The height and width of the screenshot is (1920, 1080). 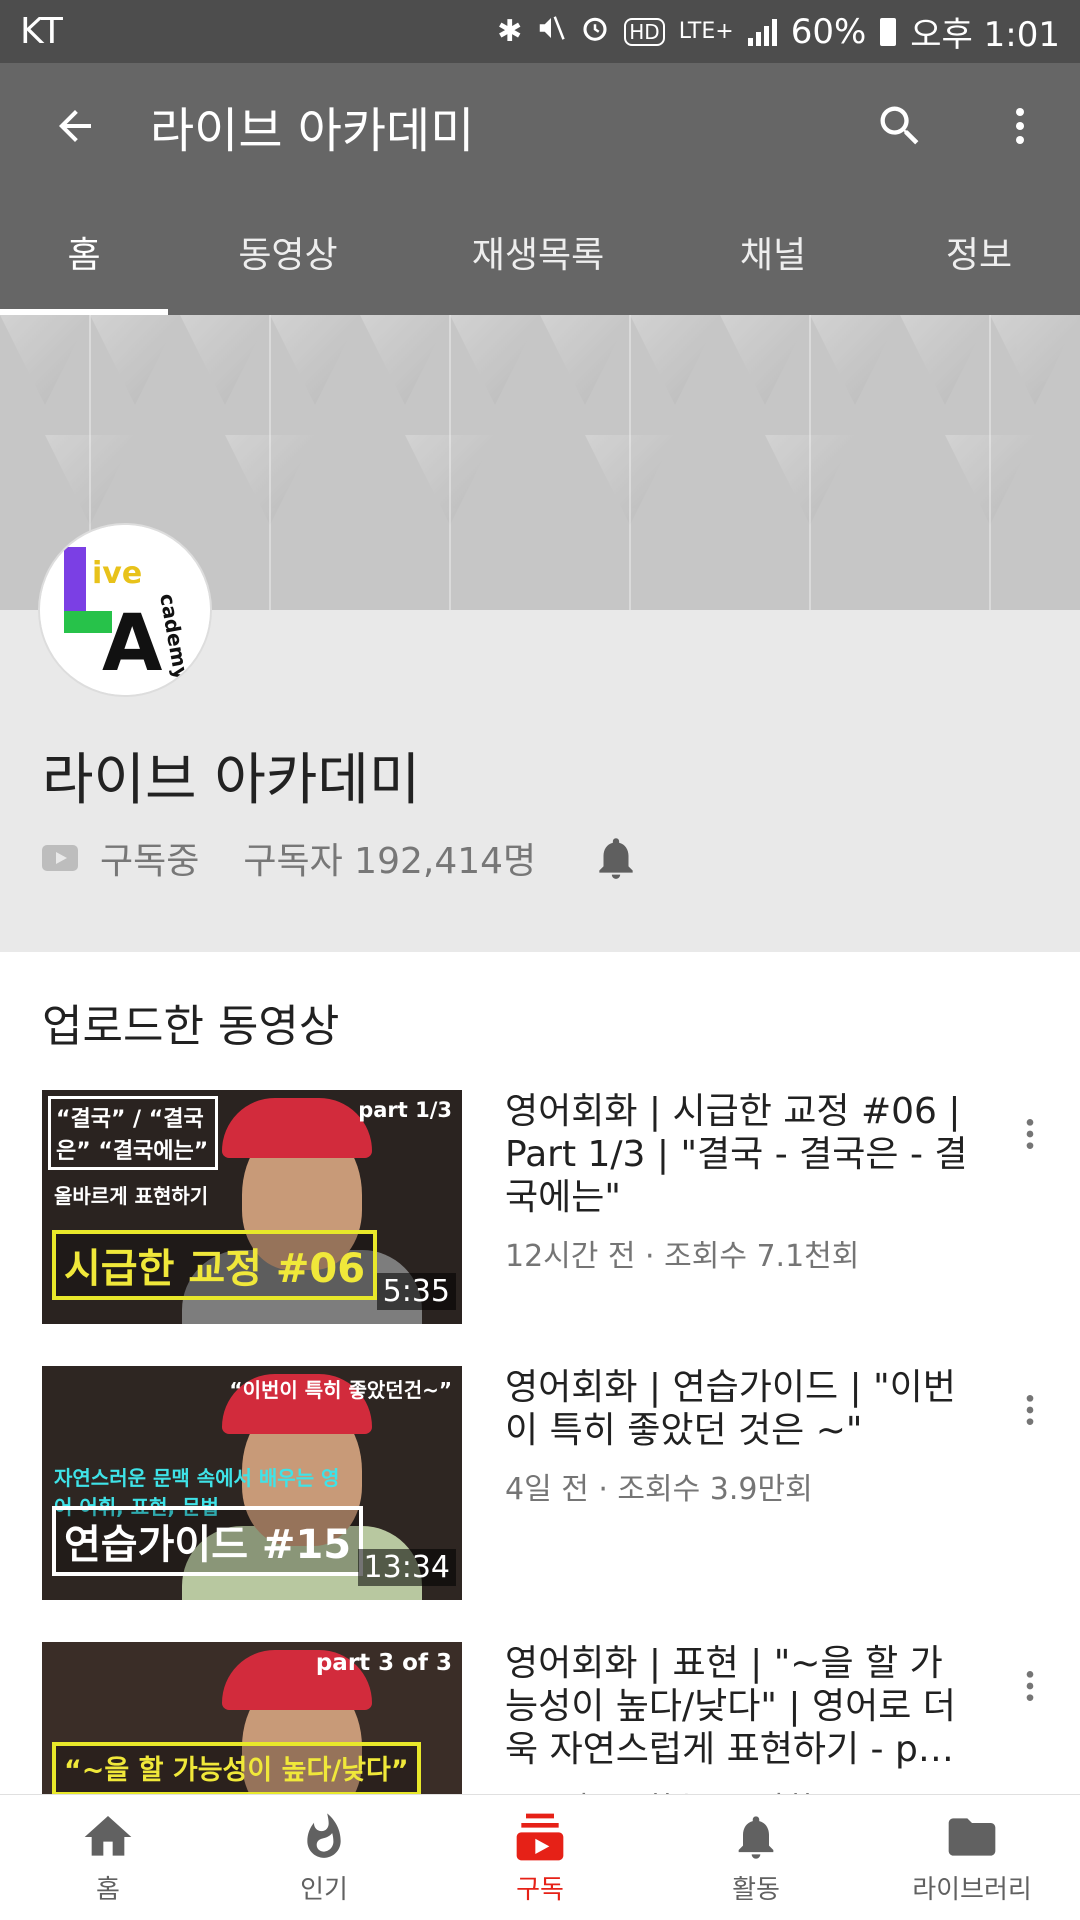 What do you see at coordinates (682, 1256) in the screenshot?
I see `video-stats: 12시간 전 · 조회수 7.1천회` at bounding box center [682, 1256].